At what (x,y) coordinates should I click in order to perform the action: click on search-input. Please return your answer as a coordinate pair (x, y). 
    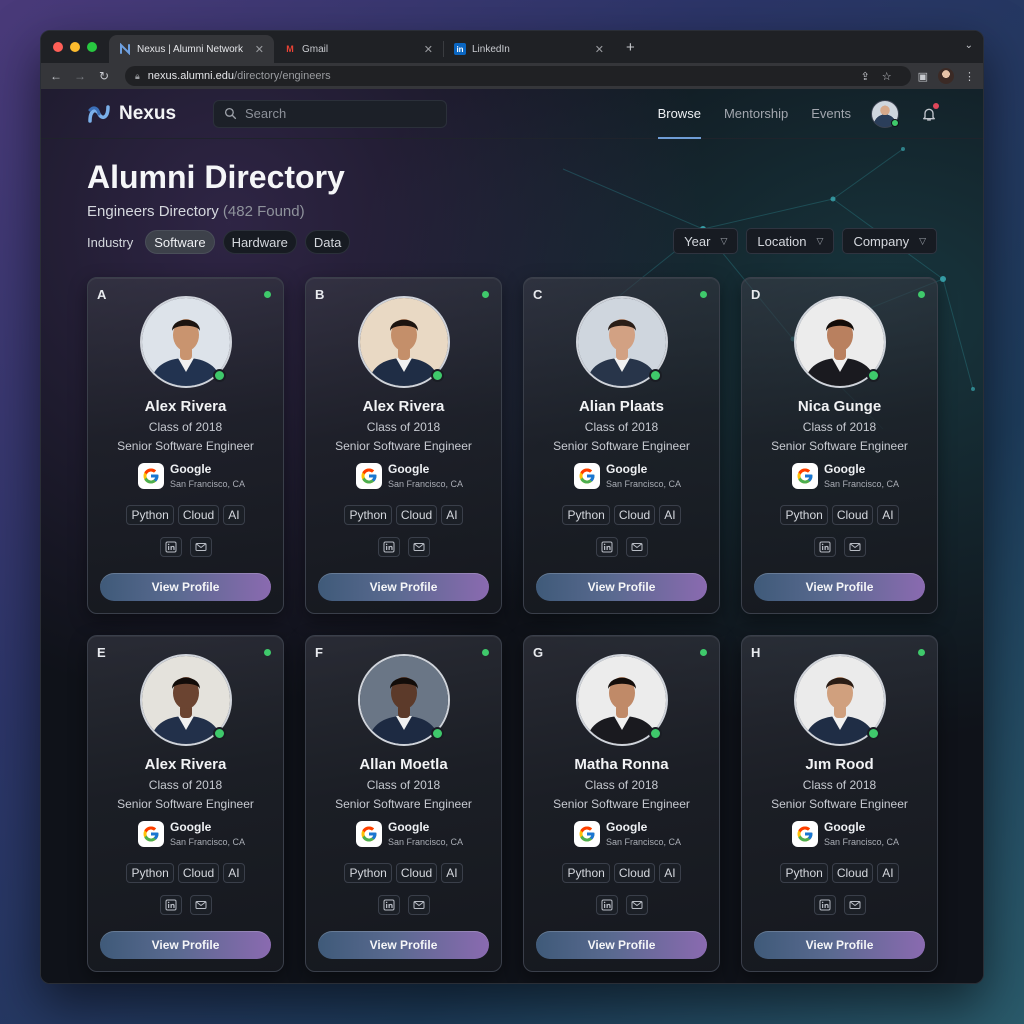
    Looking at the image, I should click on (335, 113).